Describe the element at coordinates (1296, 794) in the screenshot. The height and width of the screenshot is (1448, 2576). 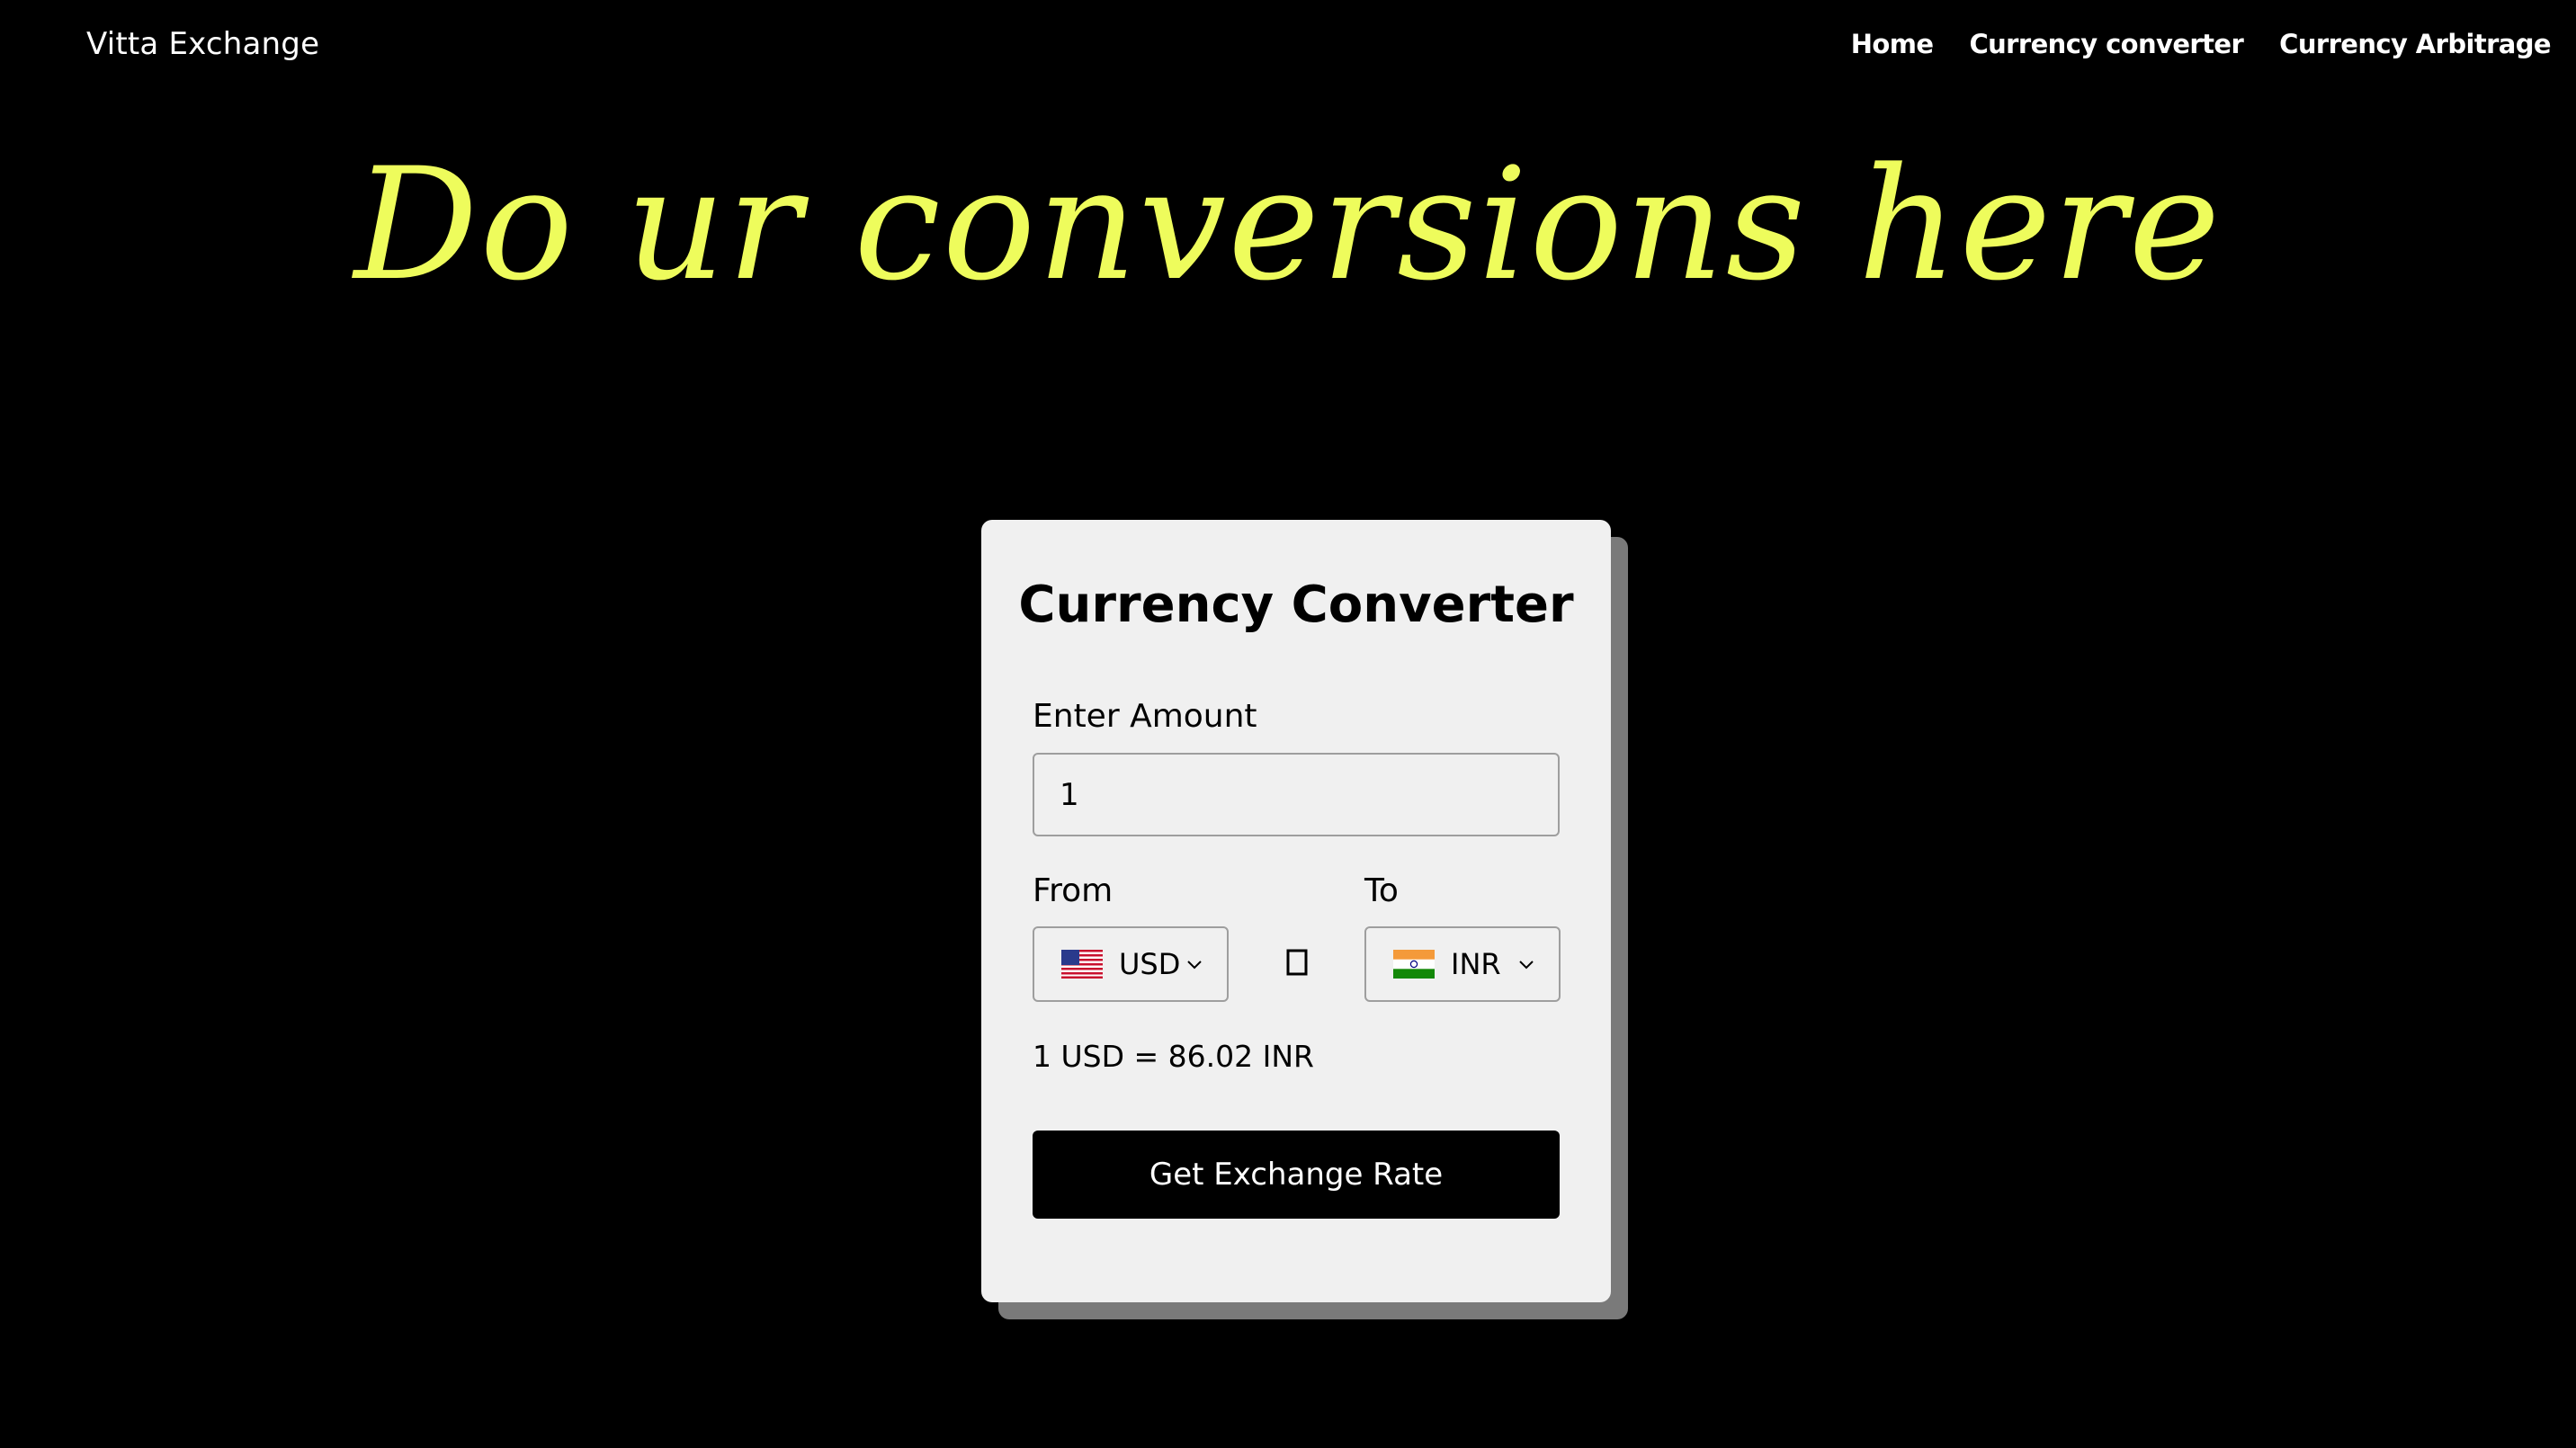
I see `amount-input` at that location.